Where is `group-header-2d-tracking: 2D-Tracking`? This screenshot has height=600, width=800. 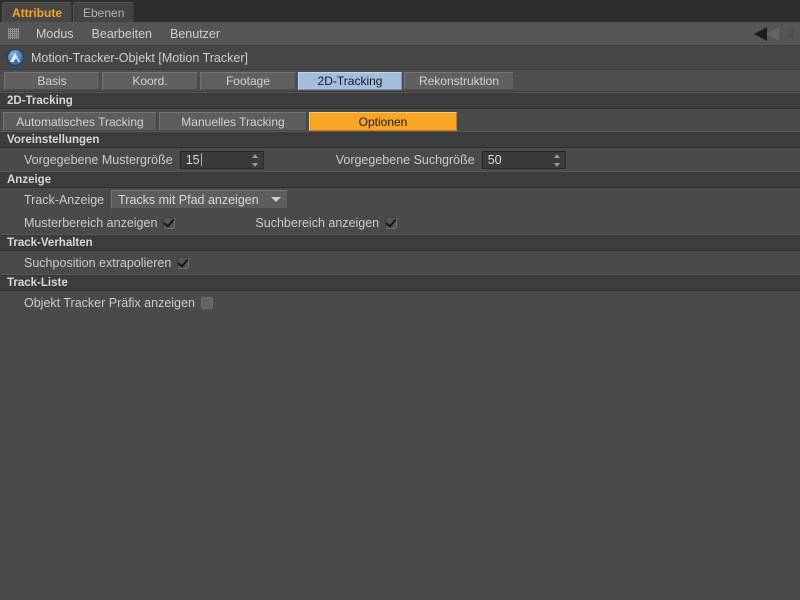
group-header-2d-tracking: 2D-Tracking is located at coordinates (400, 100).